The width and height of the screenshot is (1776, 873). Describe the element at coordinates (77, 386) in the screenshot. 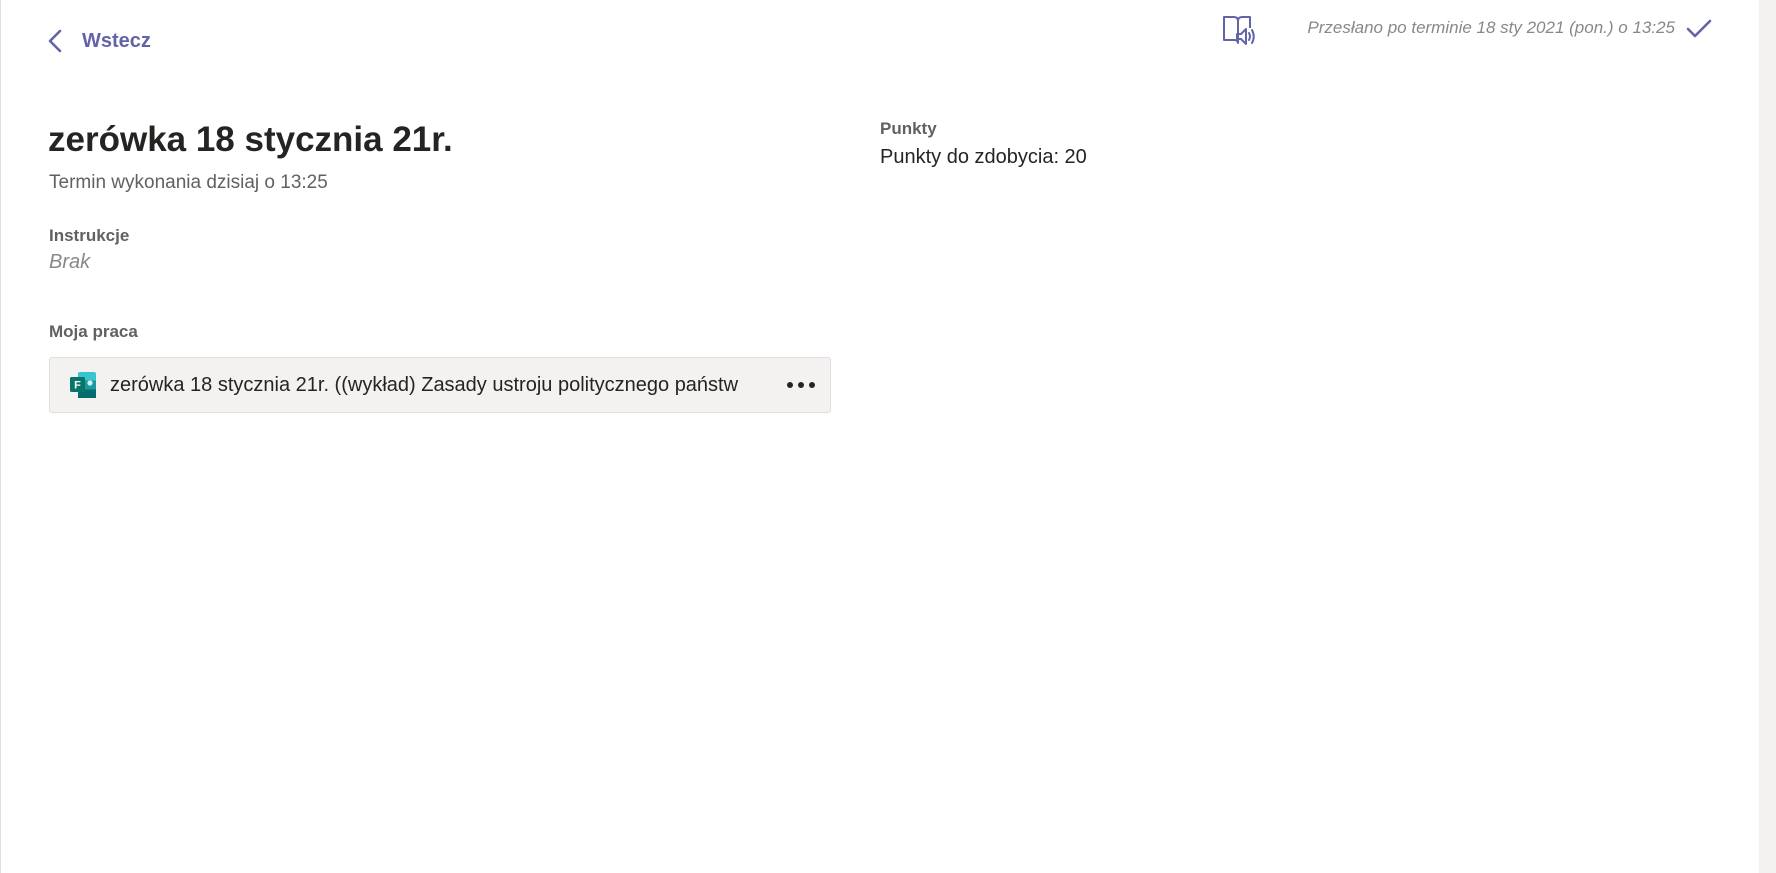

I see `svg-text: F` at that location.